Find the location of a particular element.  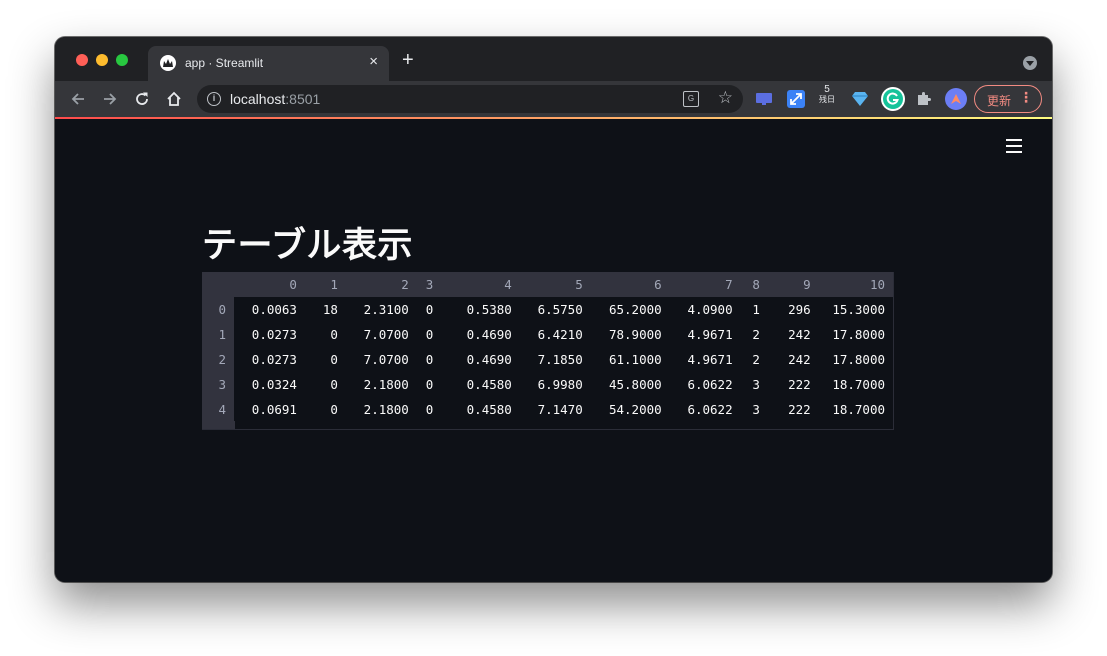

table-cell: 0.5380 is located at coordinates (480, 309).